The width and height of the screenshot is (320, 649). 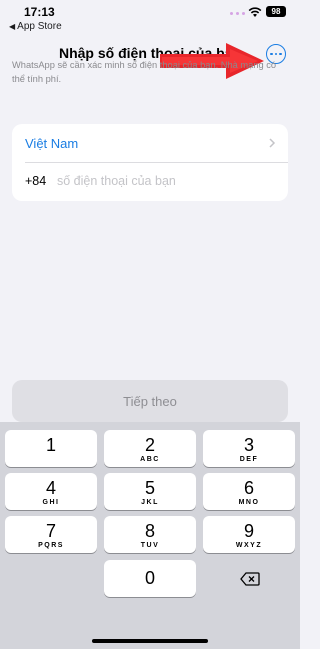 I want to click on wifi-icon, so click(x=255, y=12).